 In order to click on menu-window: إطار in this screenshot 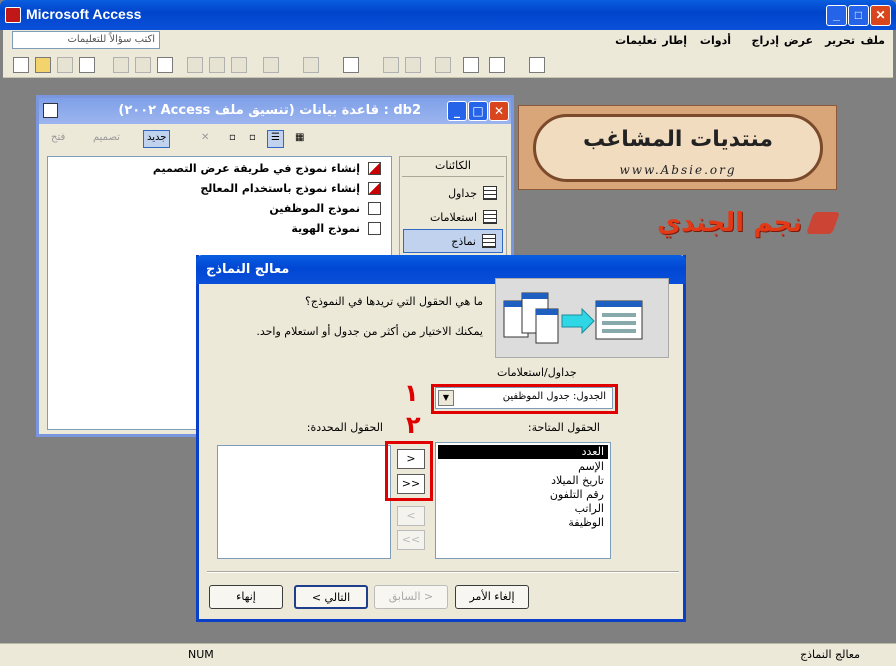, I will do `click(674, 40)`.